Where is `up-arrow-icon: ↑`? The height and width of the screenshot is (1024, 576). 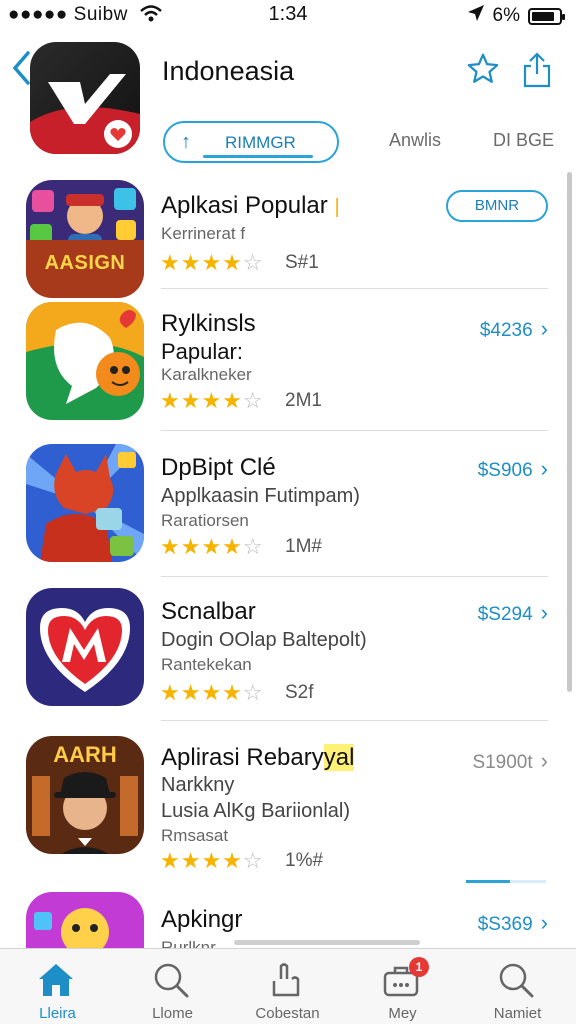 up-arrow-icon: ↑ is located at coordinates (186, 142).